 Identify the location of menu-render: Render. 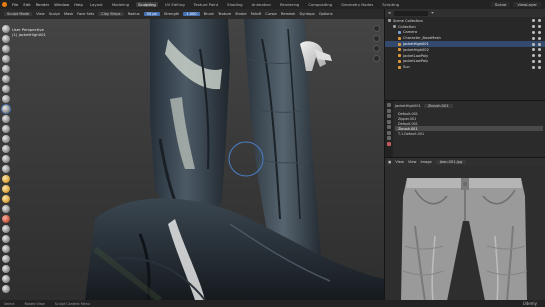
(43, 4).